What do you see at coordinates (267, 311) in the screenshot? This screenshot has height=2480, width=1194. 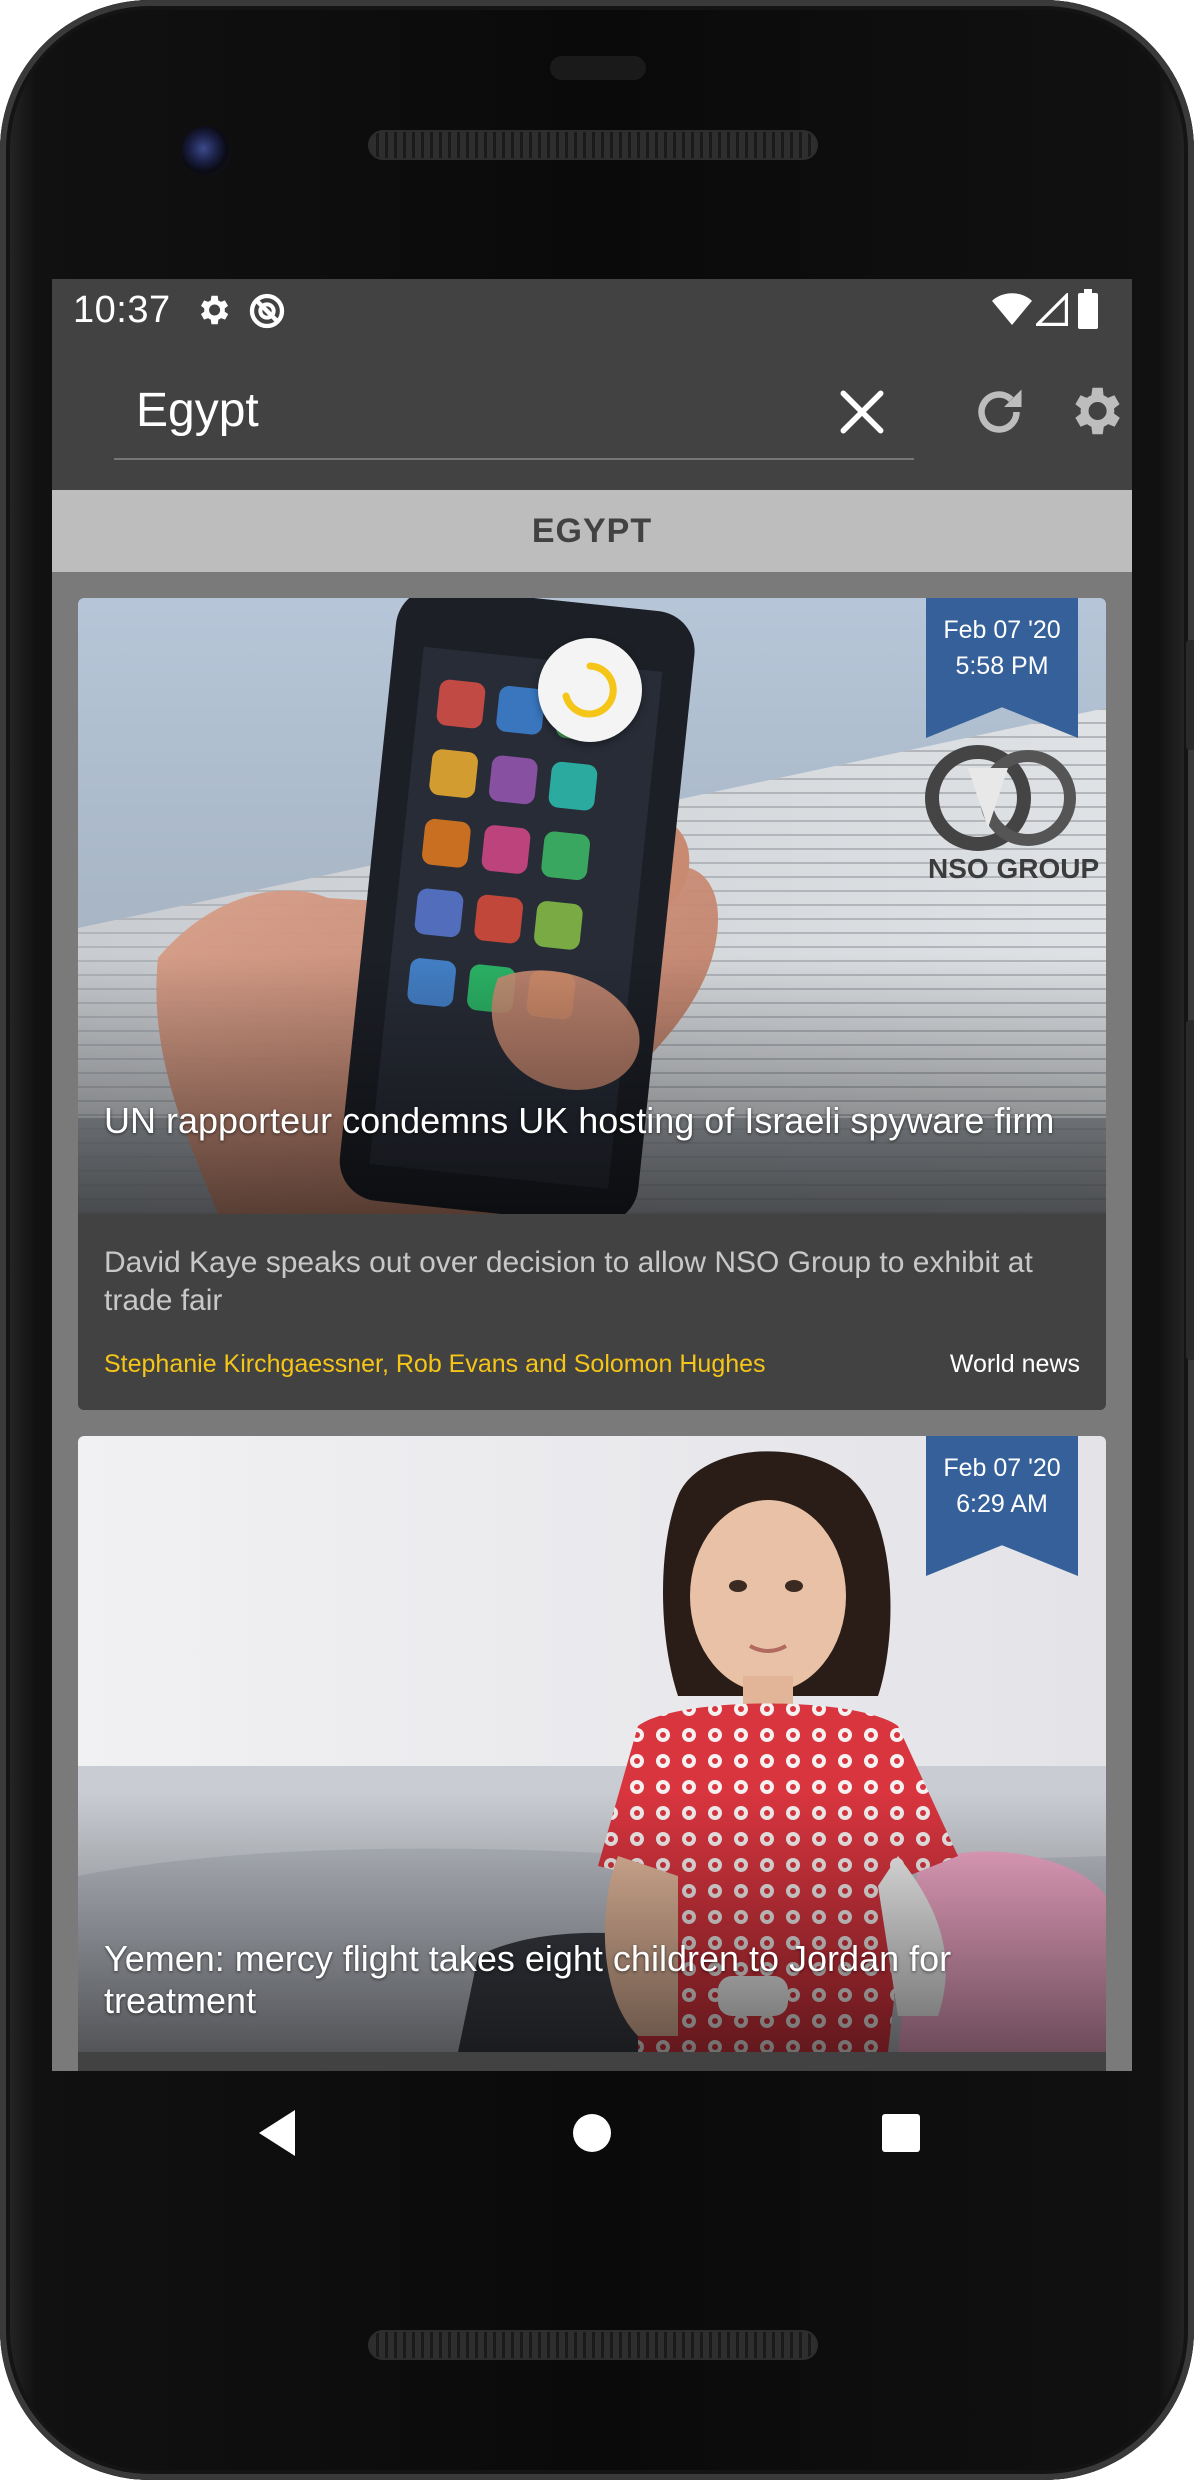 I see `do-not-disturb-icon` at bounding box center [267, 311].